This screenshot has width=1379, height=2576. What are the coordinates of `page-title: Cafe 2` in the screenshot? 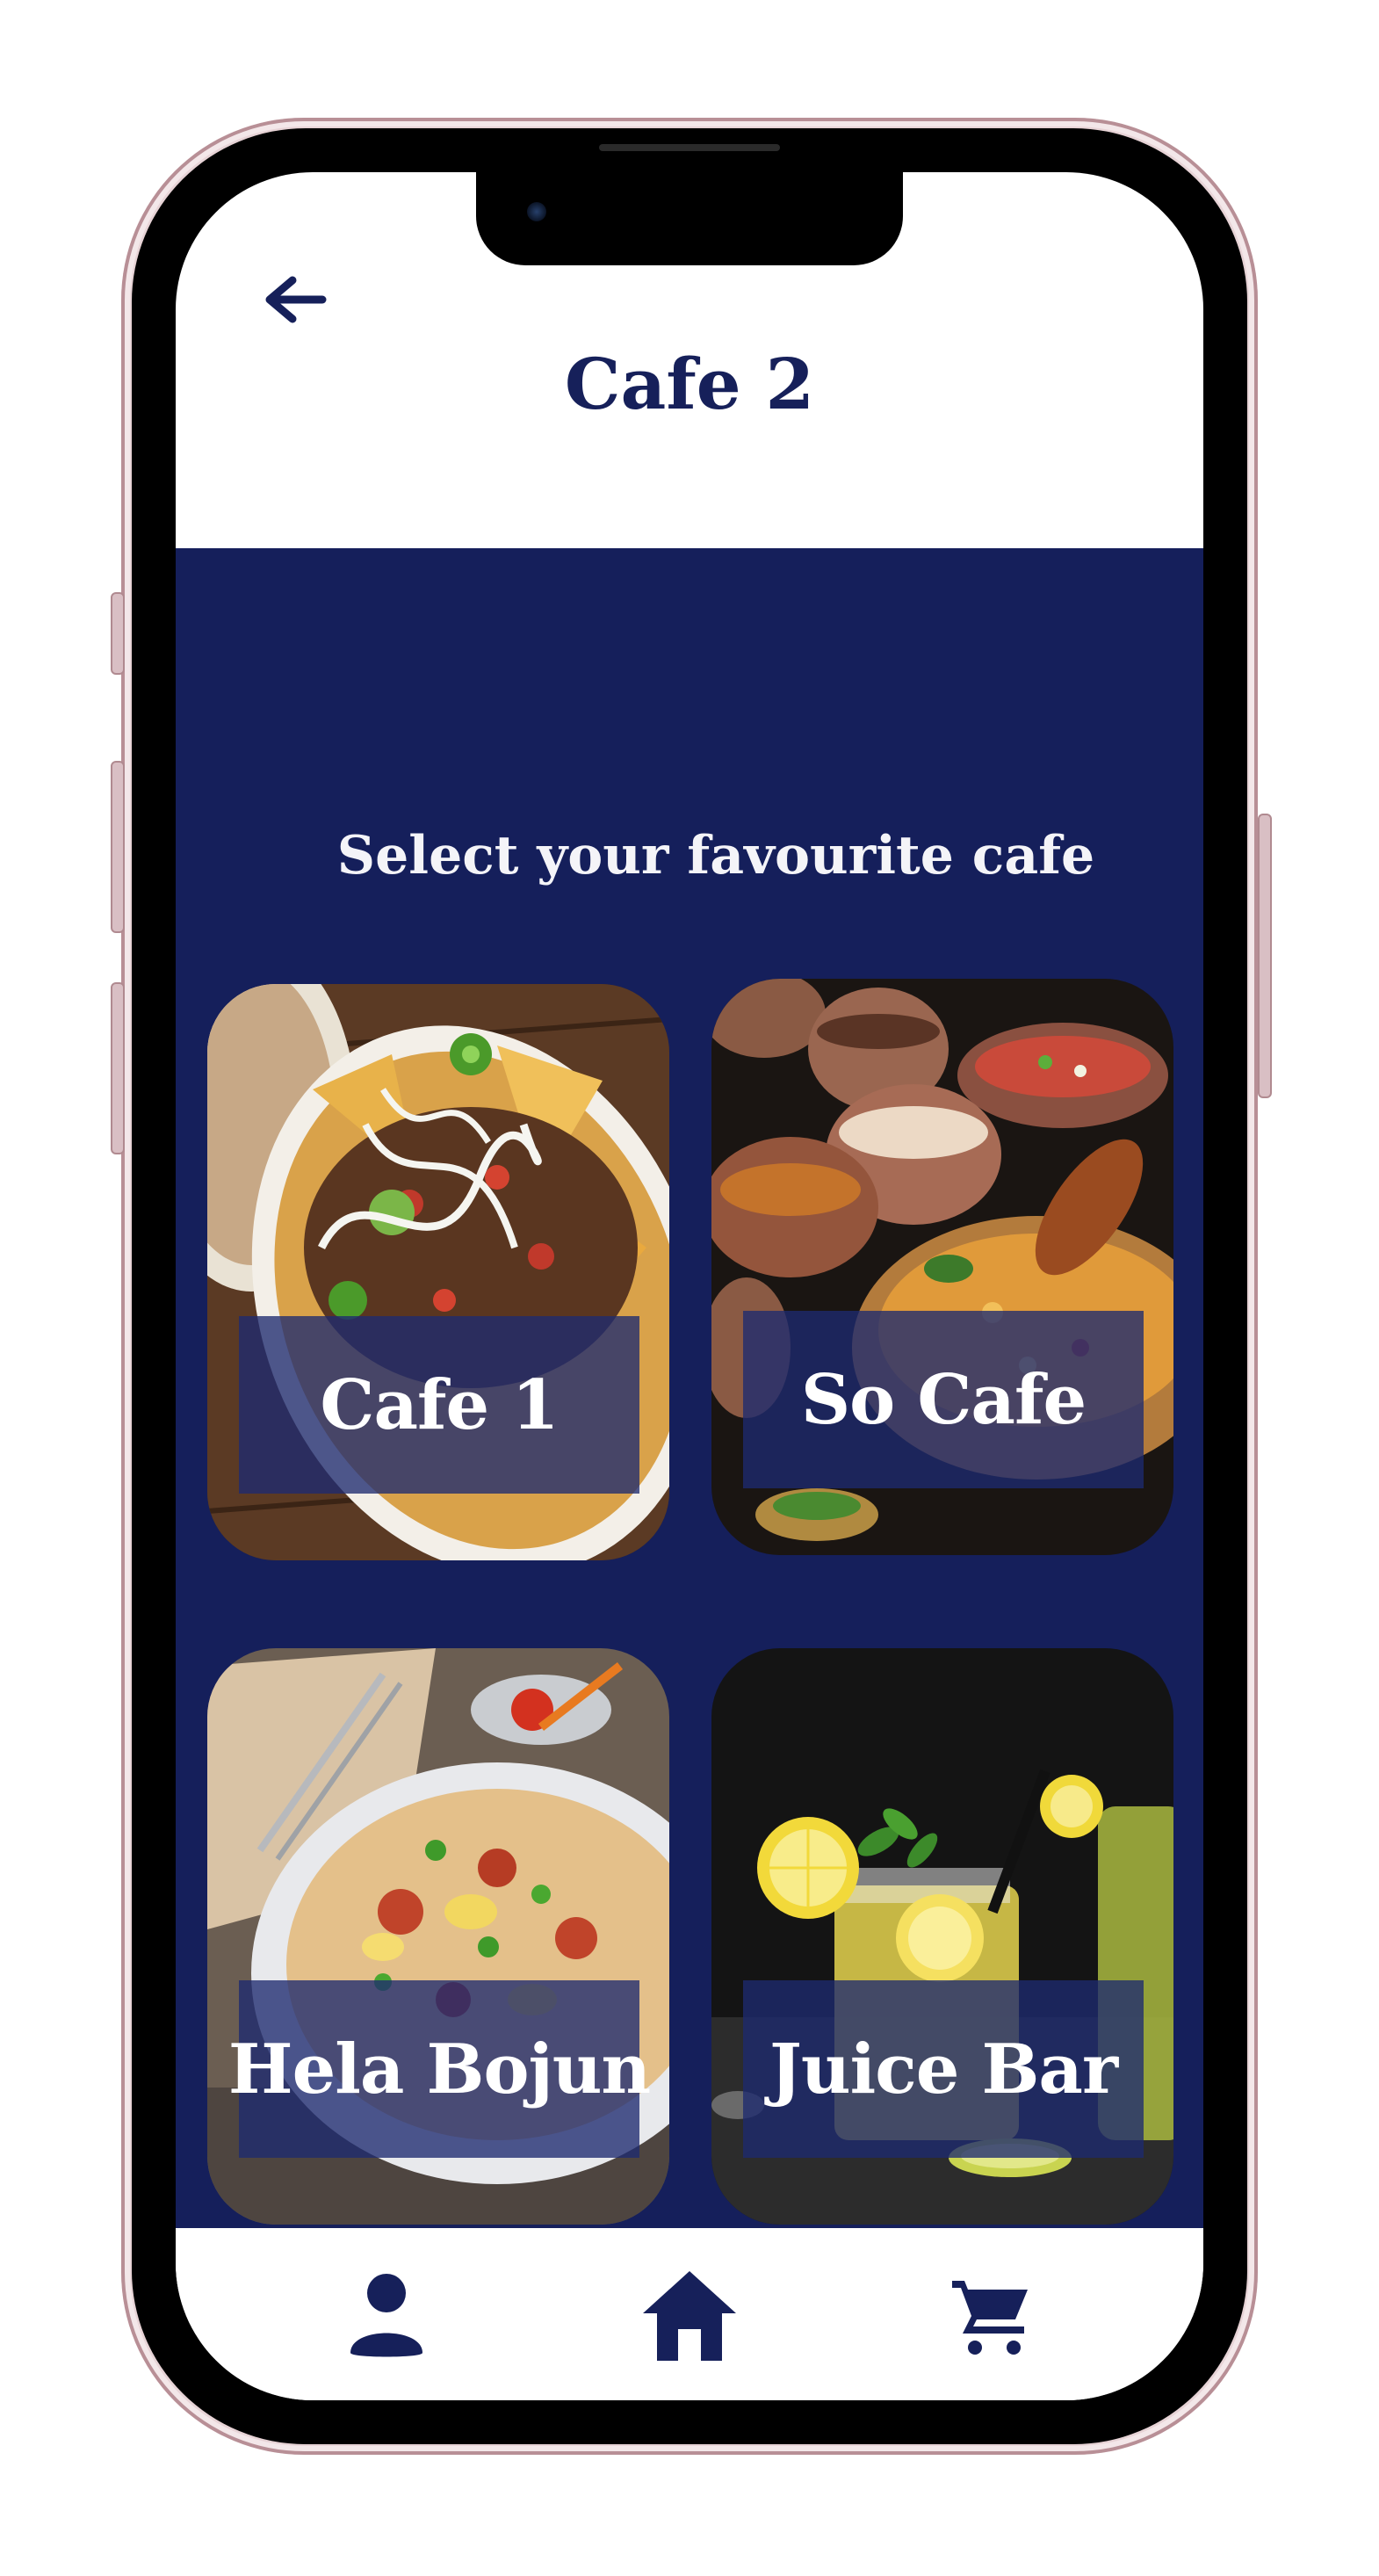 It's located at (689, 384).